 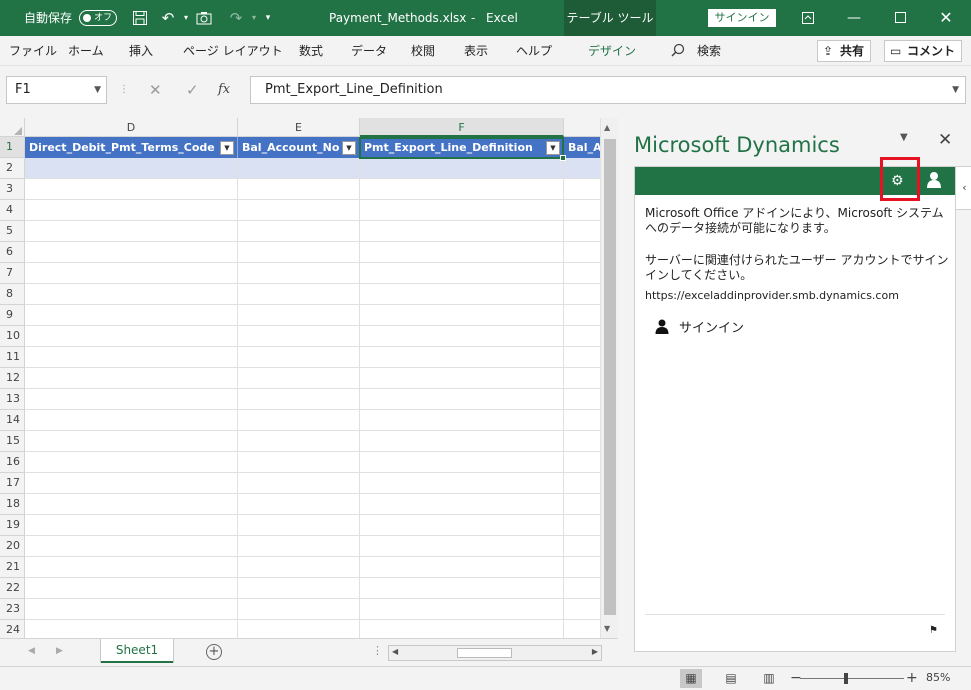 What do you see at coordinates (186, 18) in the screenshot?
I see `undo-dropdown-icon: ▾` at bounding box center [186, 18].